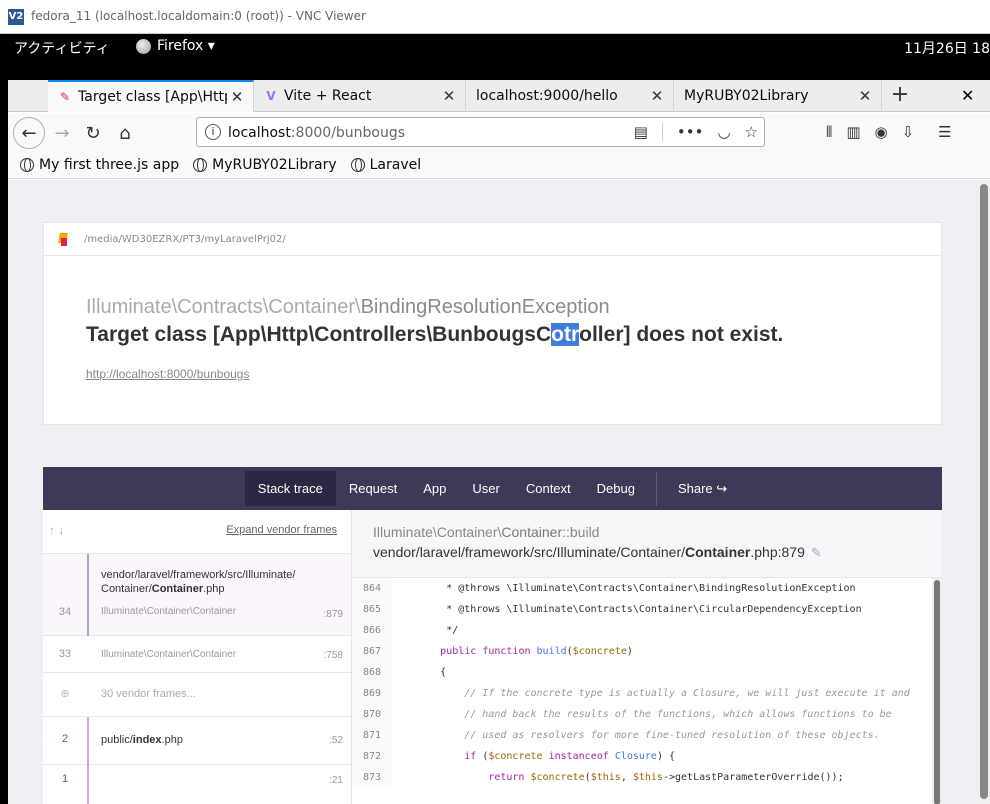 This screenshot has width=990, height=804. What do you see at coordinates (816, 552) in the screenshot?
I see `edit-pencil-icon: ✎` at bounding box center [816, 552].